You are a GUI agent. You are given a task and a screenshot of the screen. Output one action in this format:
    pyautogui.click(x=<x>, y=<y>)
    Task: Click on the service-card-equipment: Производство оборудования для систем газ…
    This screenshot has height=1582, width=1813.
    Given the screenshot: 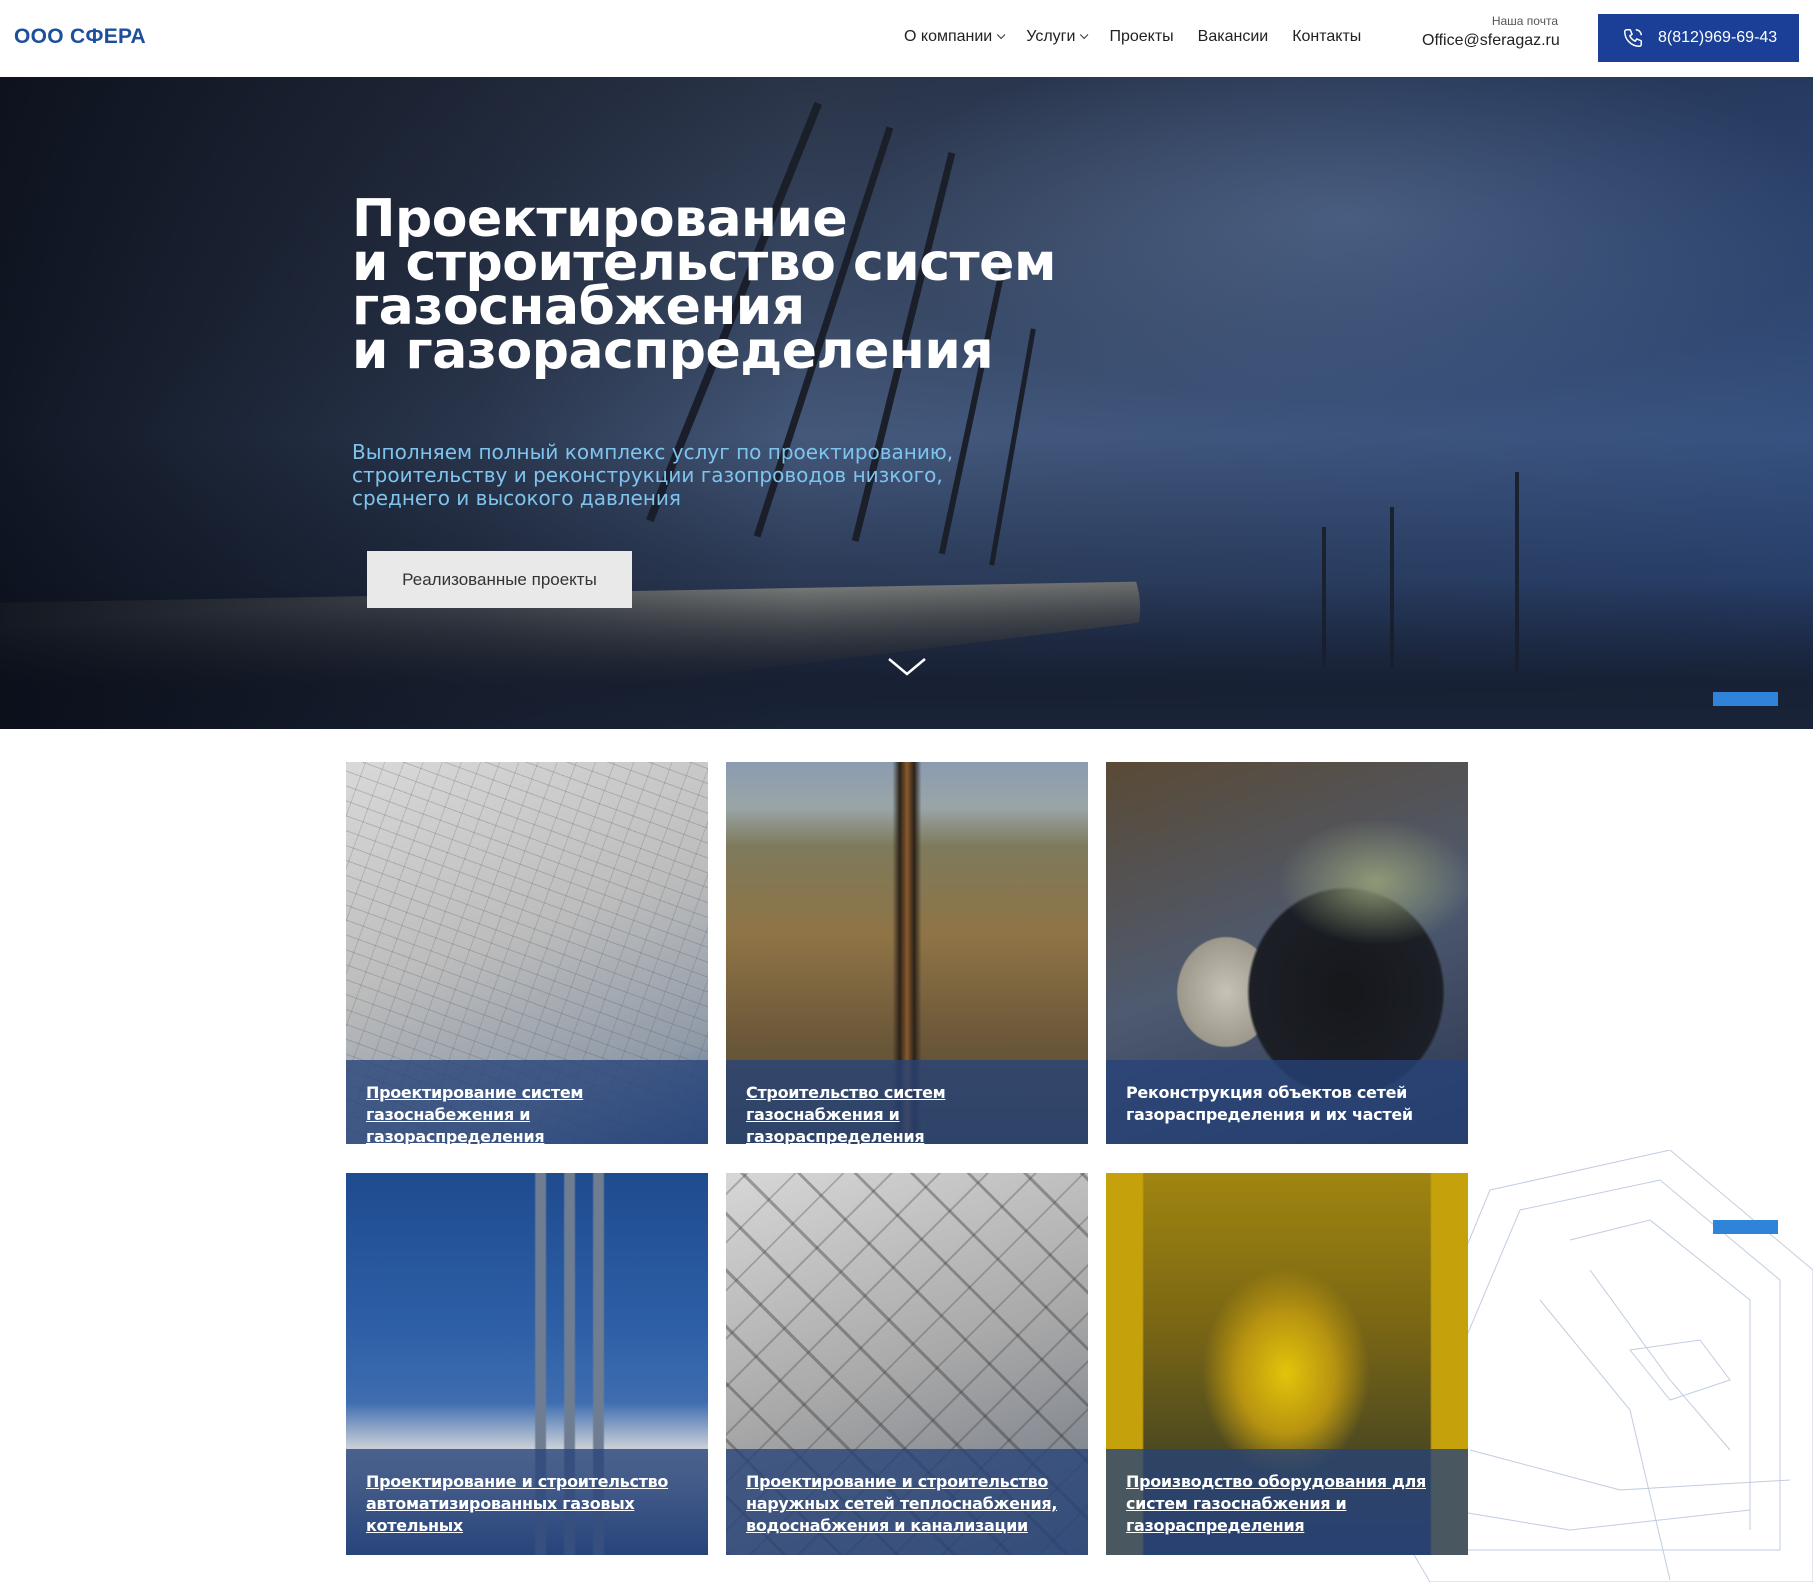 What is the action you would take?
    pyautogui.click(x=1287, y=1364)
    